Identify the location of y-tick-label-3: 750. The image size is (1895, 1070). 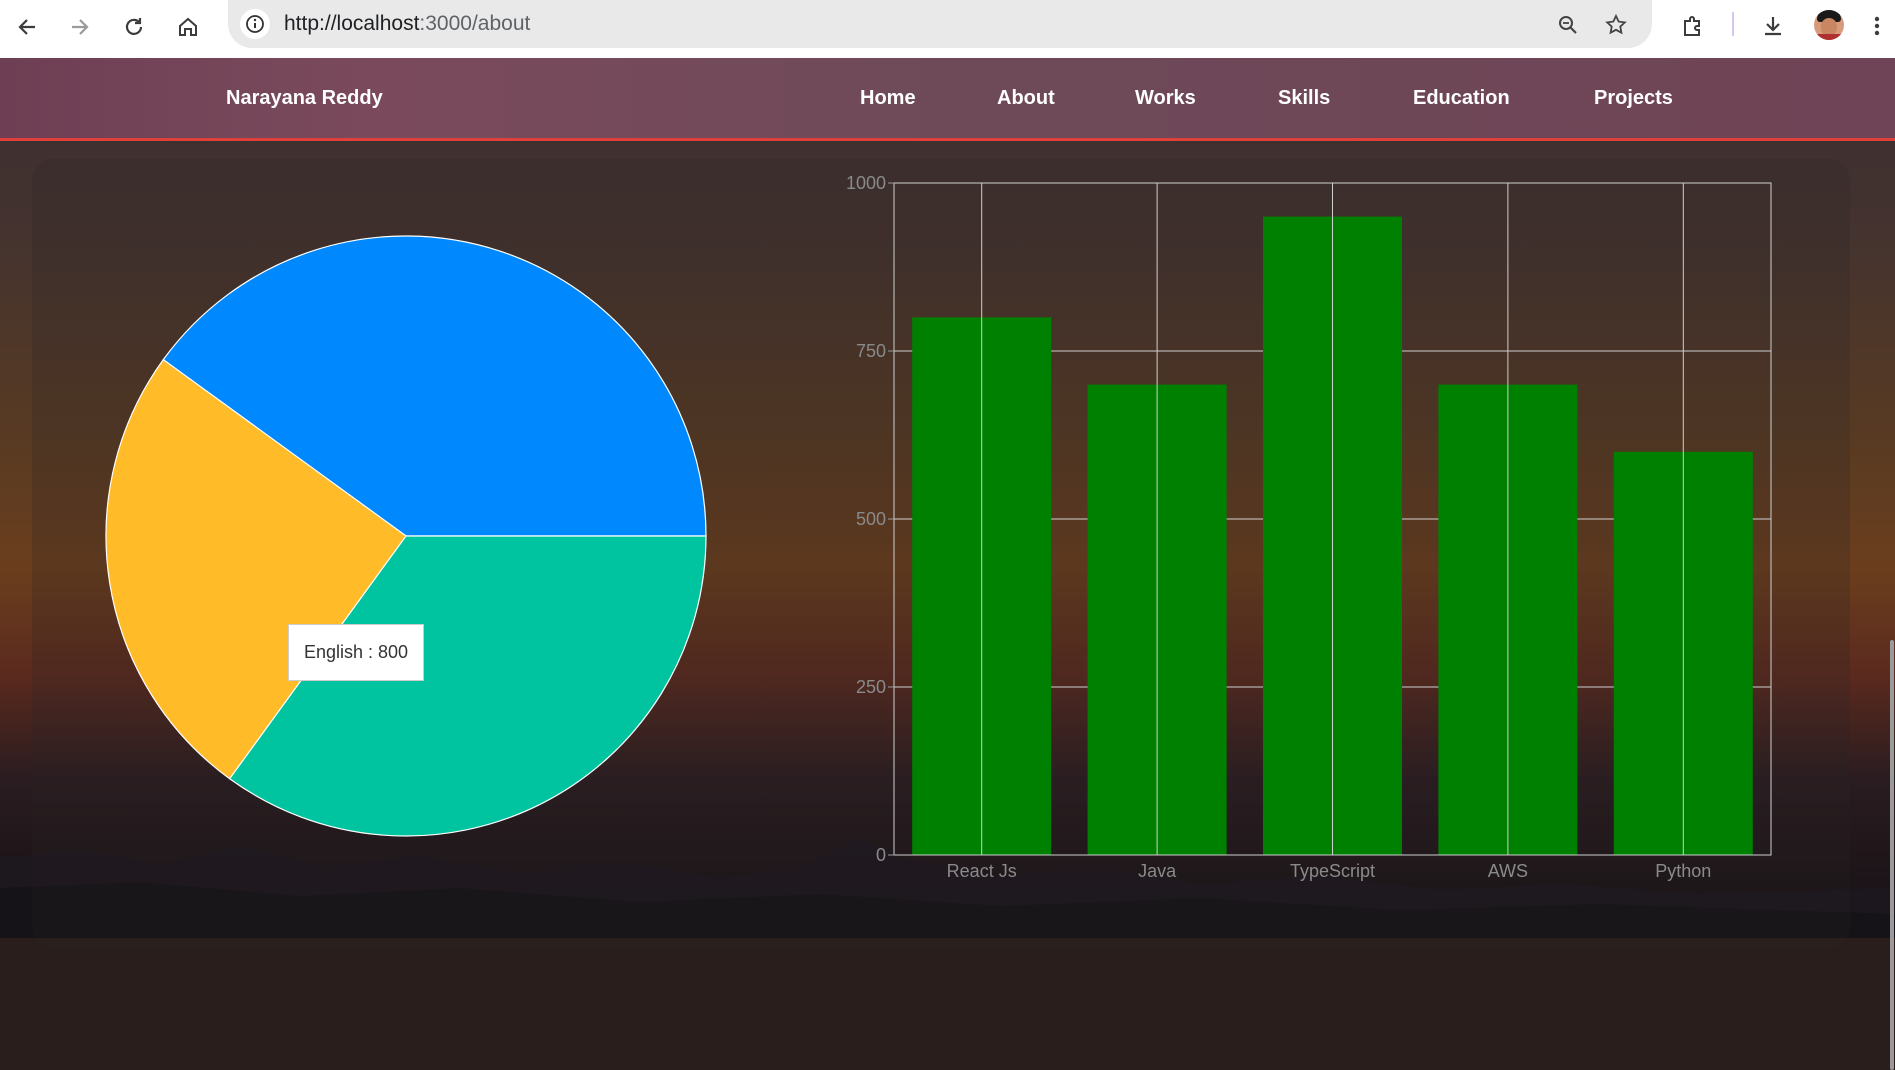
(871, 351).